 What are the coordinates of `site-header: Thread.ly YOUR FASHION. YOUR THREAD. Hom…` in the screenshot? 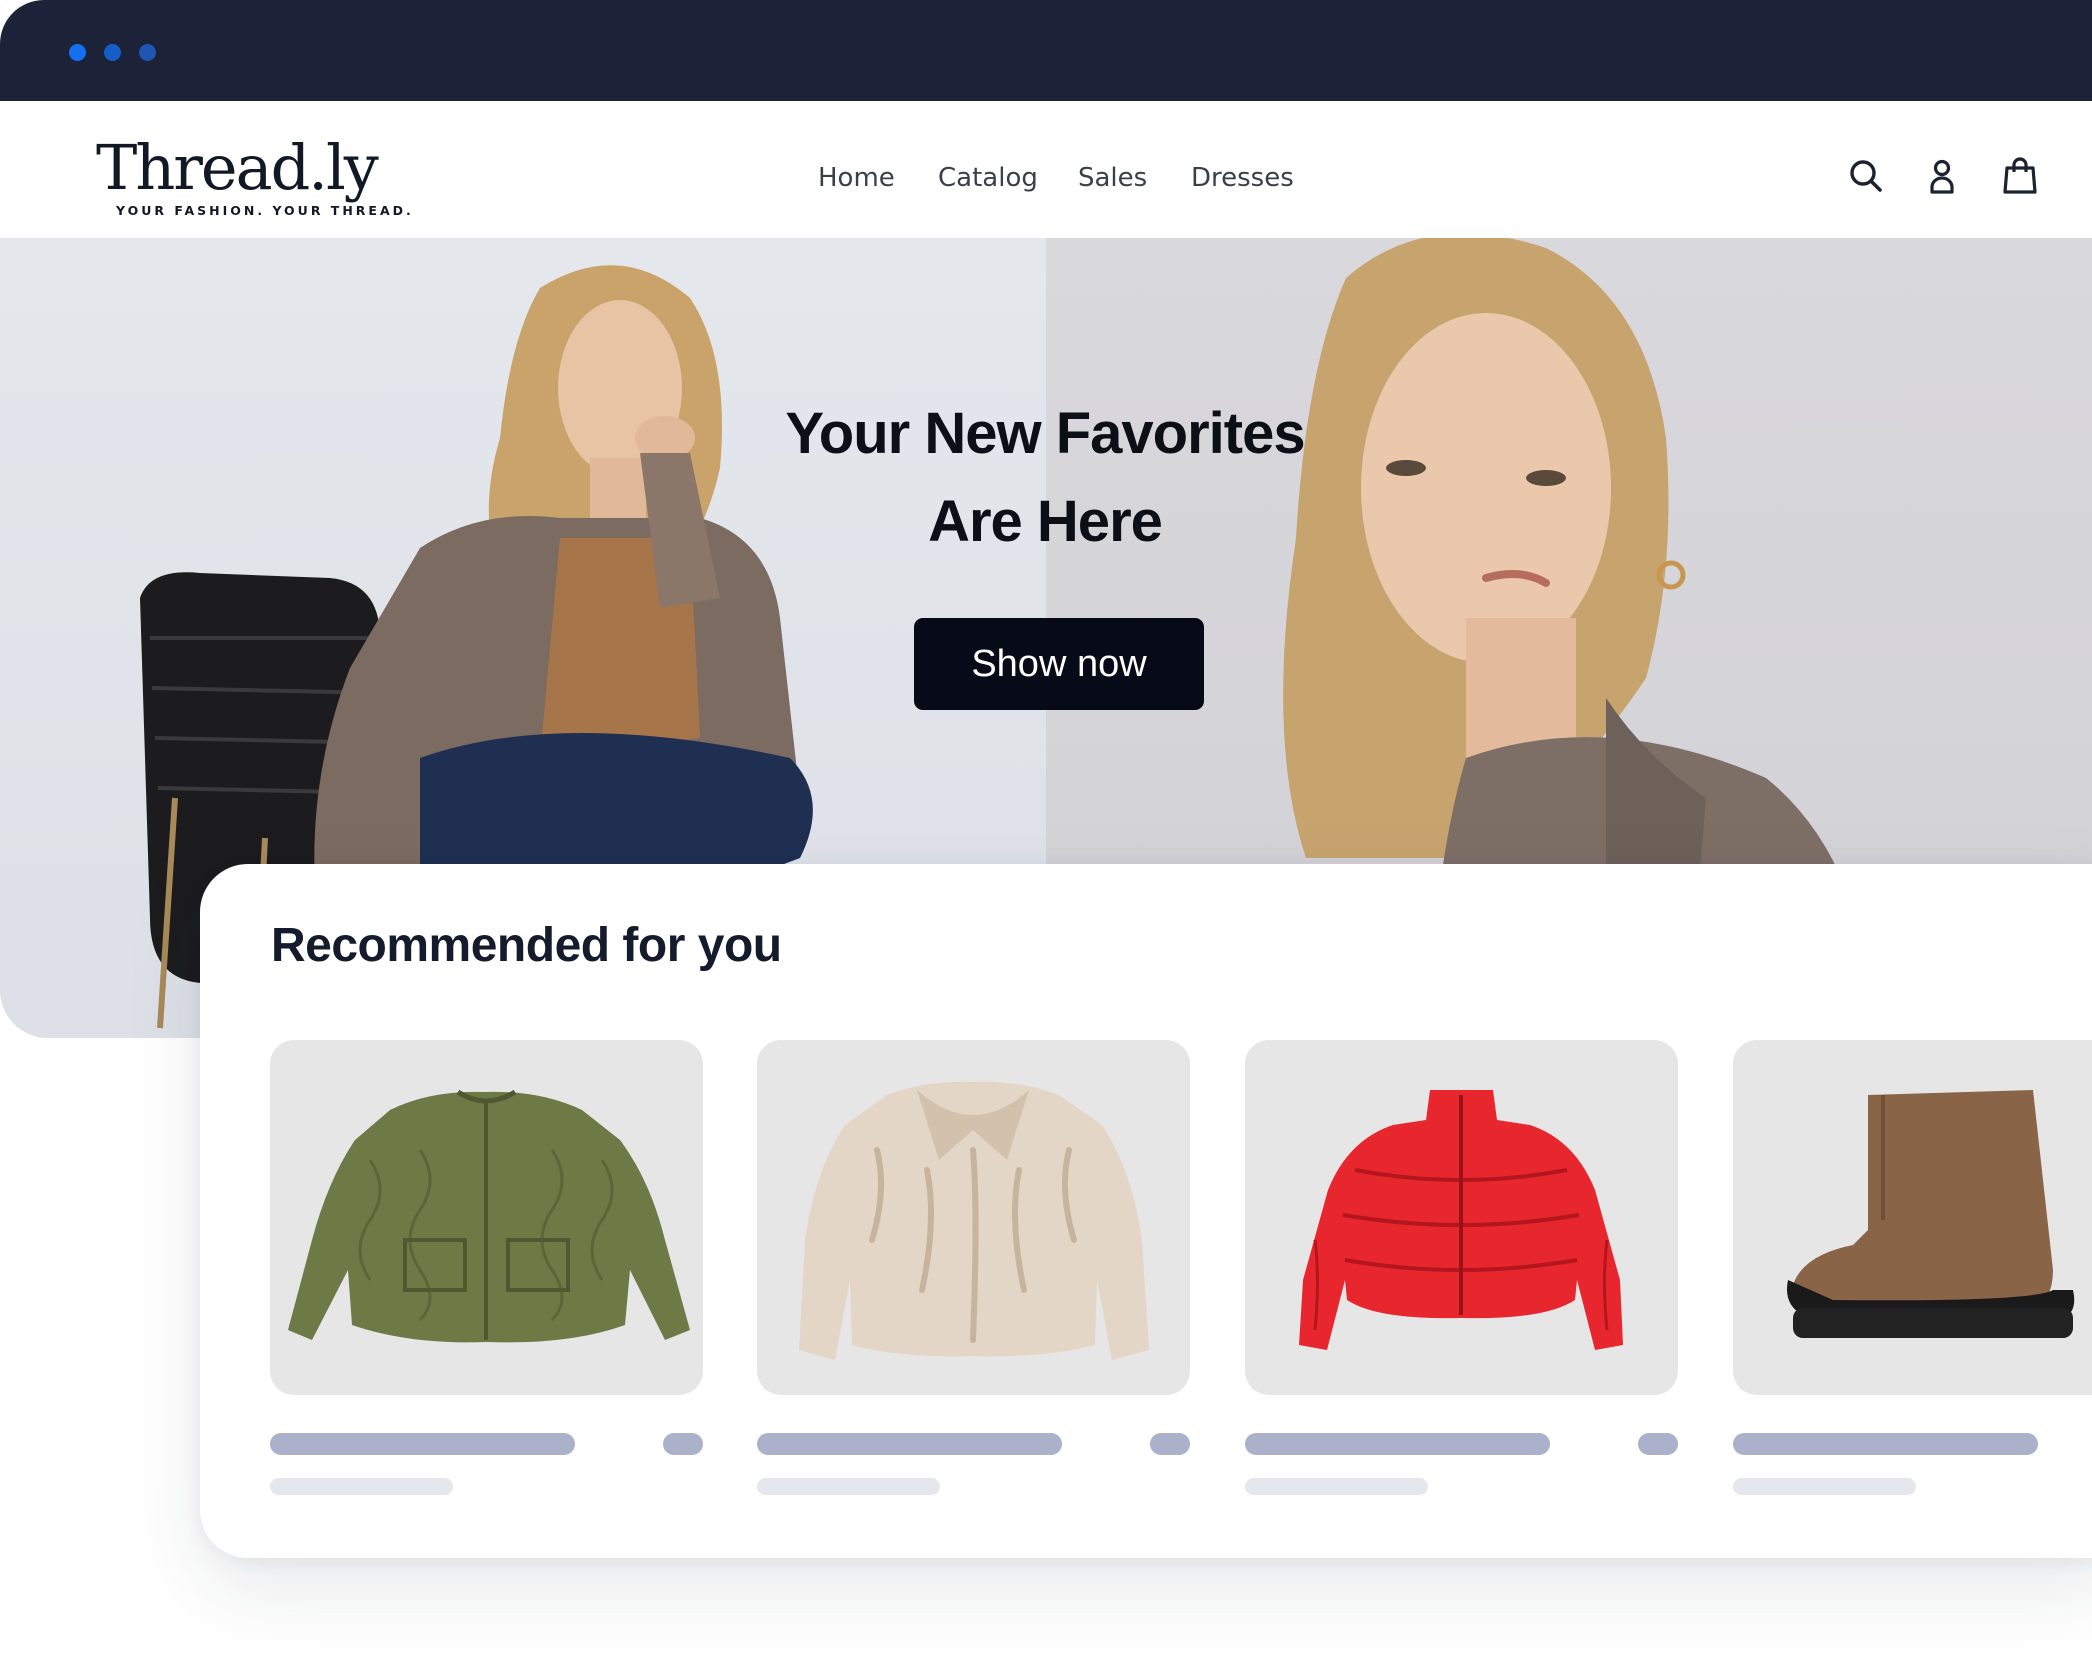 It's located at (1046, 169).